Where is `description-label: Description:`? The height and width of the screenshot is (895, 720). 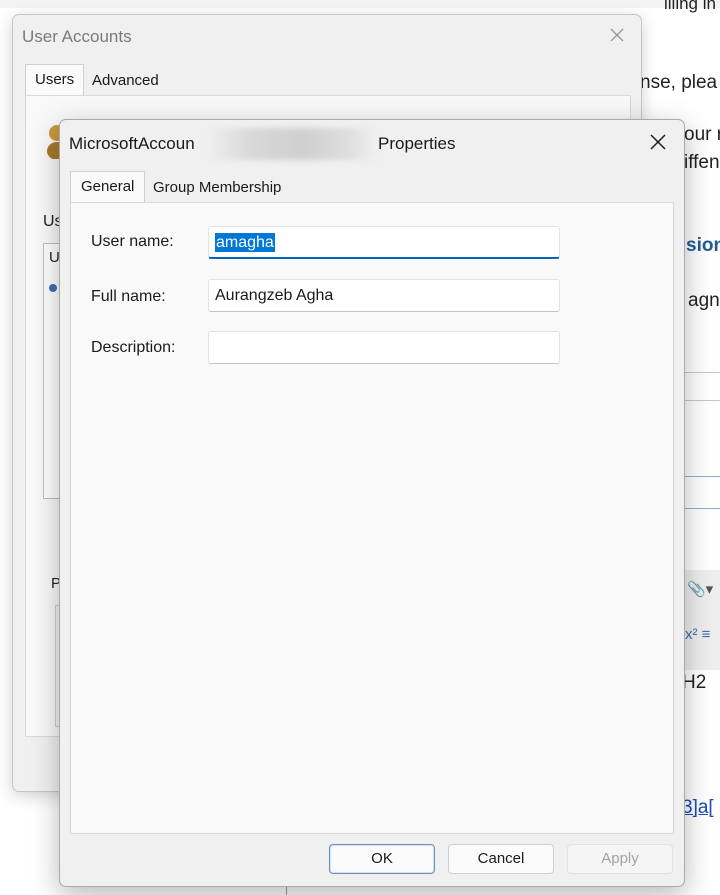 description-label: Description: is located at coordinates (133, 347).